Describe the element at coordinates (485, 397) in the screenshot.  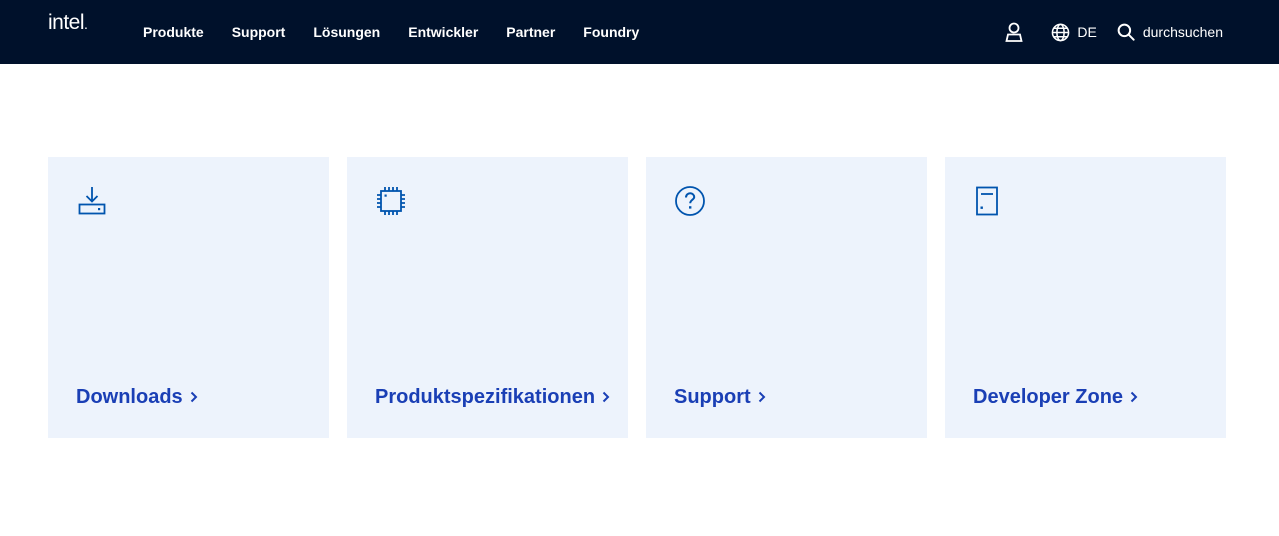
I see `card-label-produktspezifikationen: Produktspezifikationen` at that location.